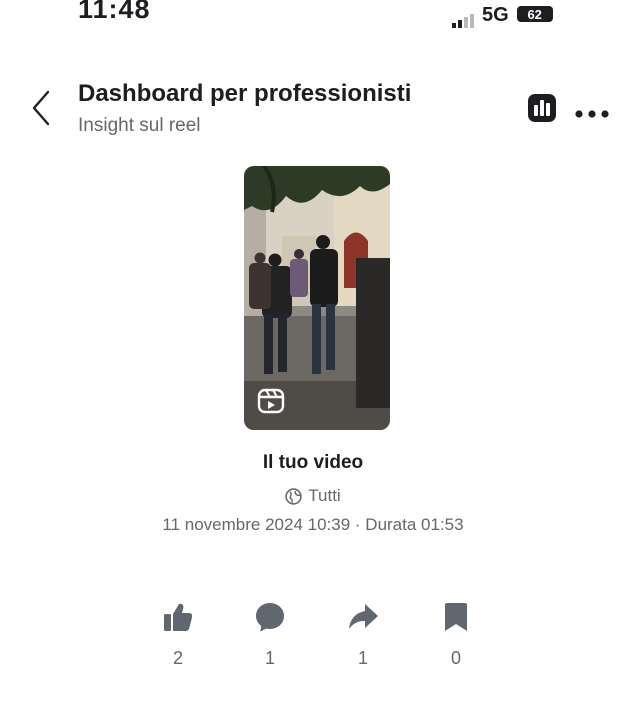  I want to click on likes-count: 2, so click(177, 658).